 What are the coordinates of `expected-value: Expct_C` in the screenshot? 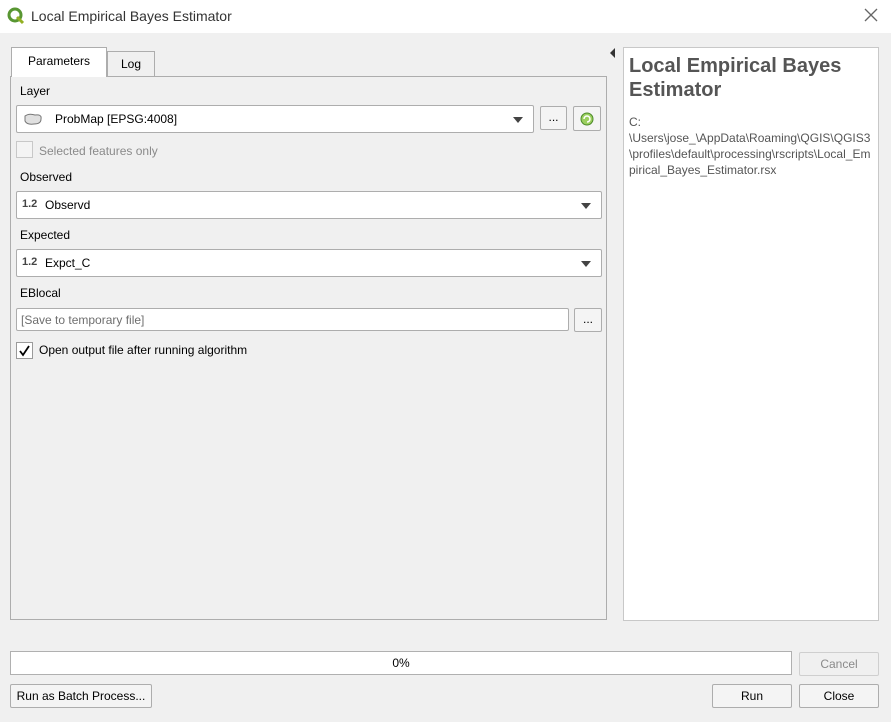 It's located at (68, 263).